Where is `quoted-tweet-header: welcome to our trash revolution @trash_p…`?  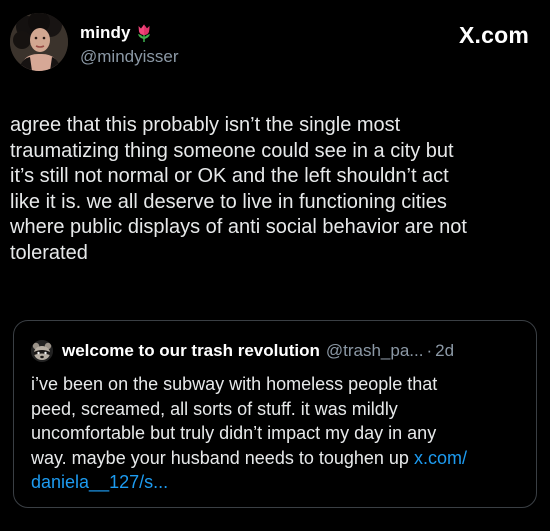
quoted-tweet-header: welcome to our trash revolution @trash_p… is located at coordinates (242, 351).